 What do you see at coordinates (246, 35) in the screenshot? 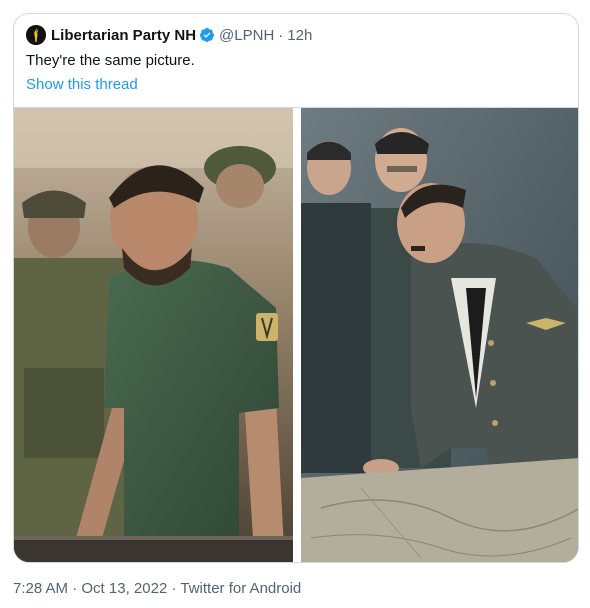
I see `author-handle: @LPNH` at bounding box center [246, 35].